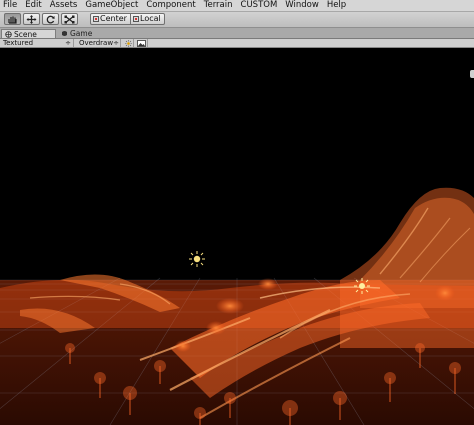 Image resolution: width=474 pixels, height=425 pixels. I want to click on hand-tool-icon, so click(12, 20).